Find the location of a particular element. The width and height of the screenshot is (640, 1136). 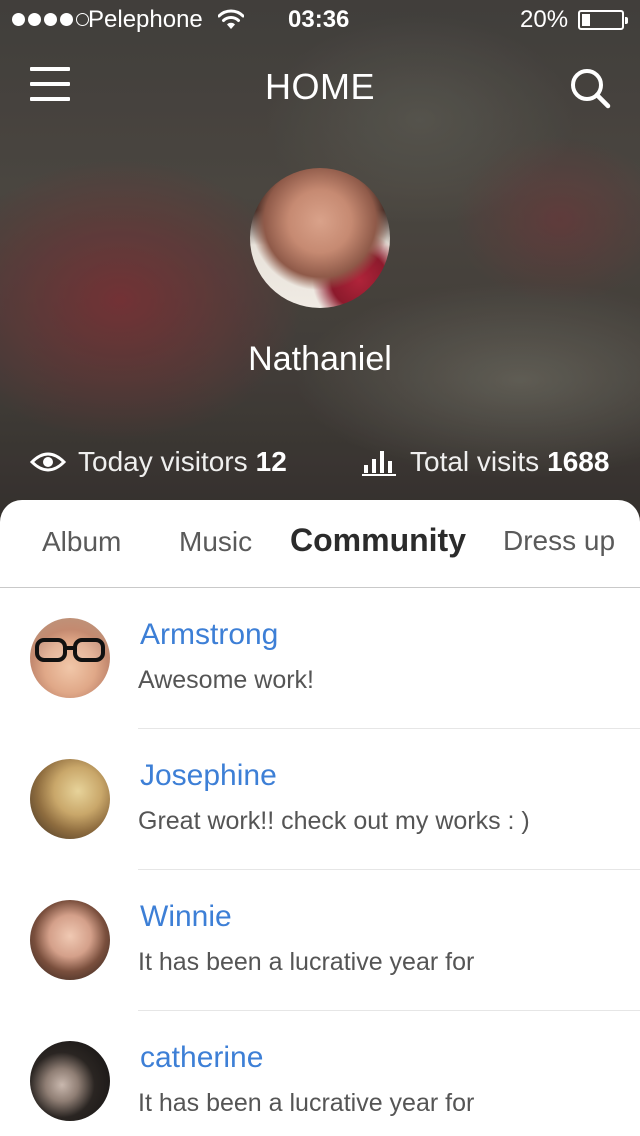

comment-text: Awesome work! is located at coordinates (226, 680).